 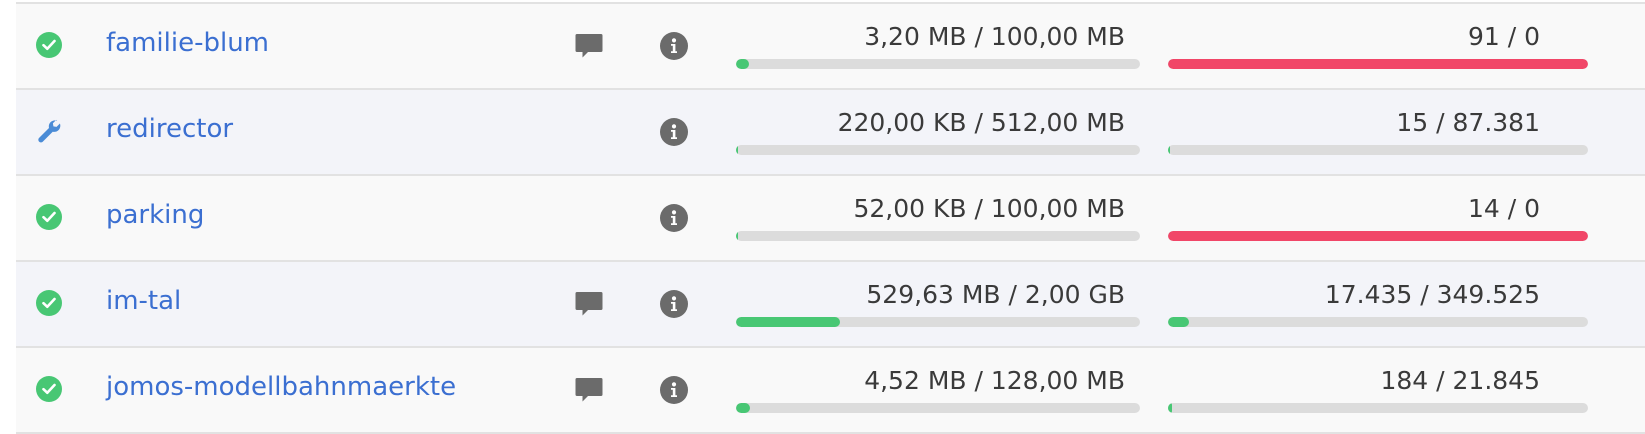 What do you see at coordinates (155, 215) in the screenshot?
I see `account-name-link: parking` at bounding box center [155, 215].